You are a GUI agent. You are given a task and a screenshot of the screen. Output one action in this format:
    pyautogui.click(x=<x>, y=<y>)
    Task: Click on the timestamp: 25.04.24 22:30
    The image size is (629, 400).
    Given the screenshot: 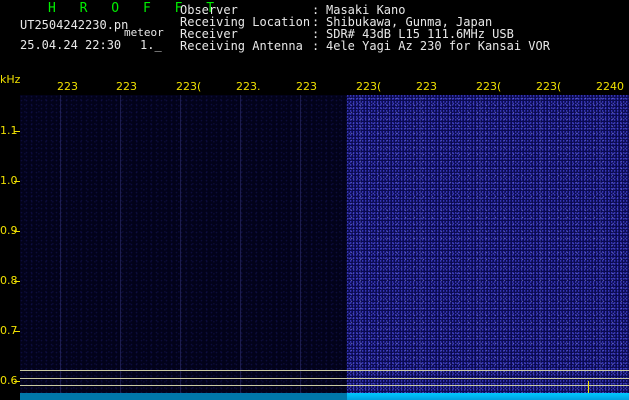 What is the action you would take?
    pyautogui.click(x=71, y=45)
    